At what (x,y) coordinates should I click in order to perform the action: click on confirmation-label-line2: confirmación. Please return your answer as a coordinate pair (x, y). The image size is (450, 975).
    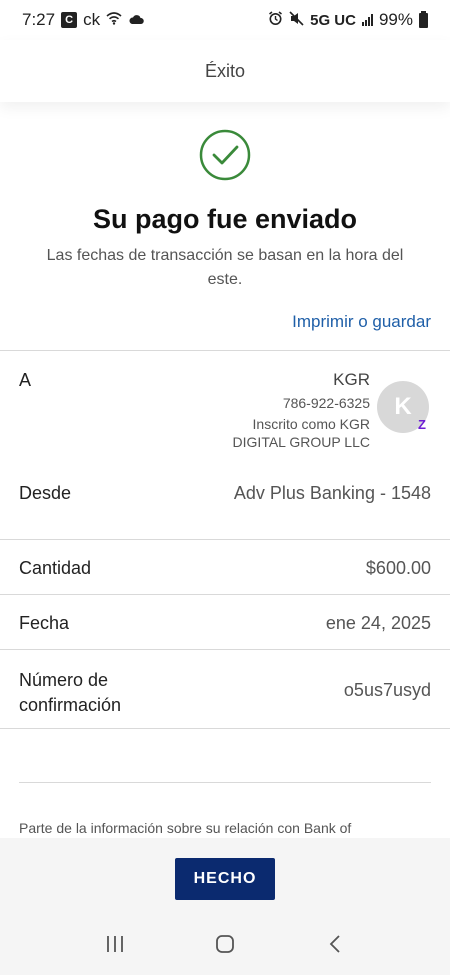
    Looking at the image, I should click on (70, 705).